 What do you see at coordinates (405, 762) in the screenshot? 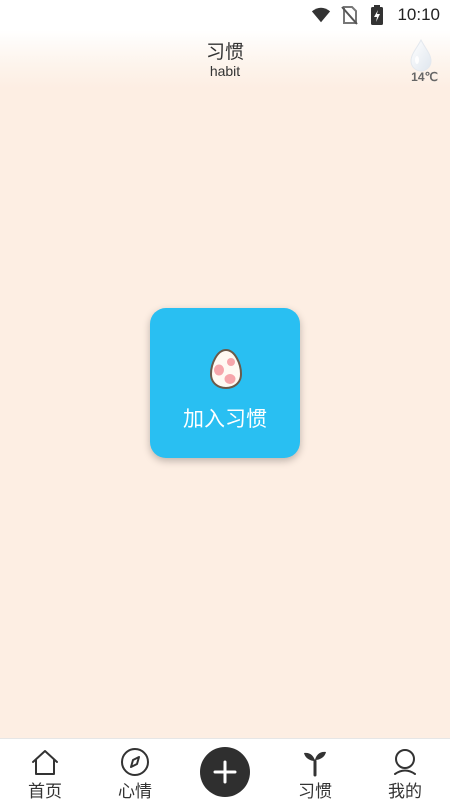
I see `profile-icon` at bounding box center [405, 762].